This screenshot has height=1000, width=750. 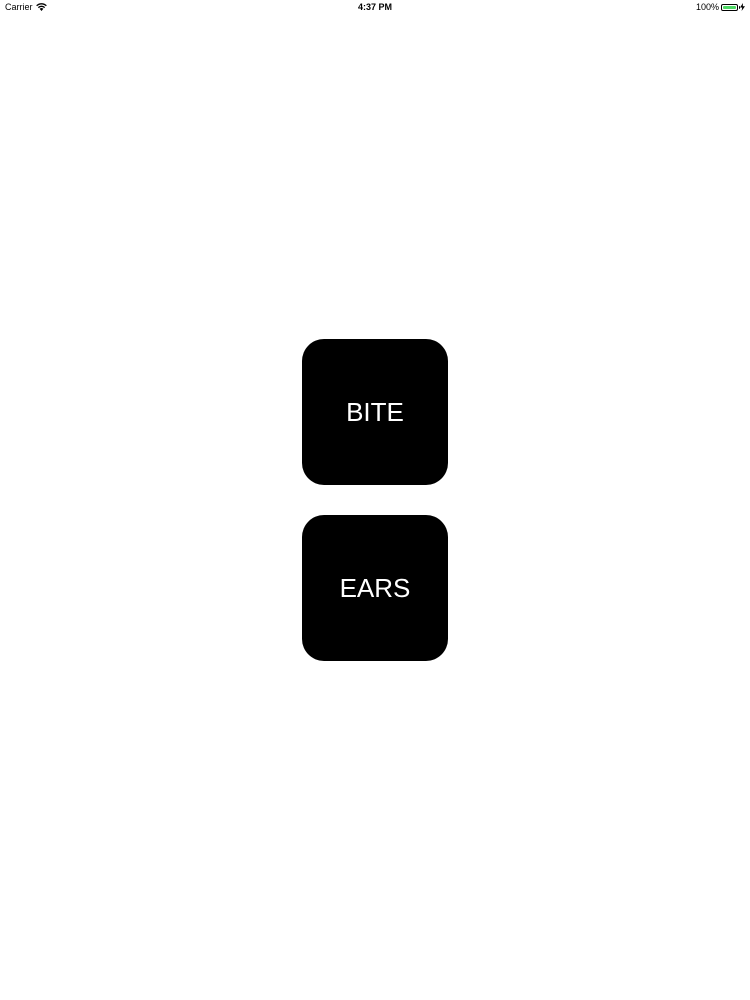 I want to click on ears-button: EARS, so click(x=375, y=588).